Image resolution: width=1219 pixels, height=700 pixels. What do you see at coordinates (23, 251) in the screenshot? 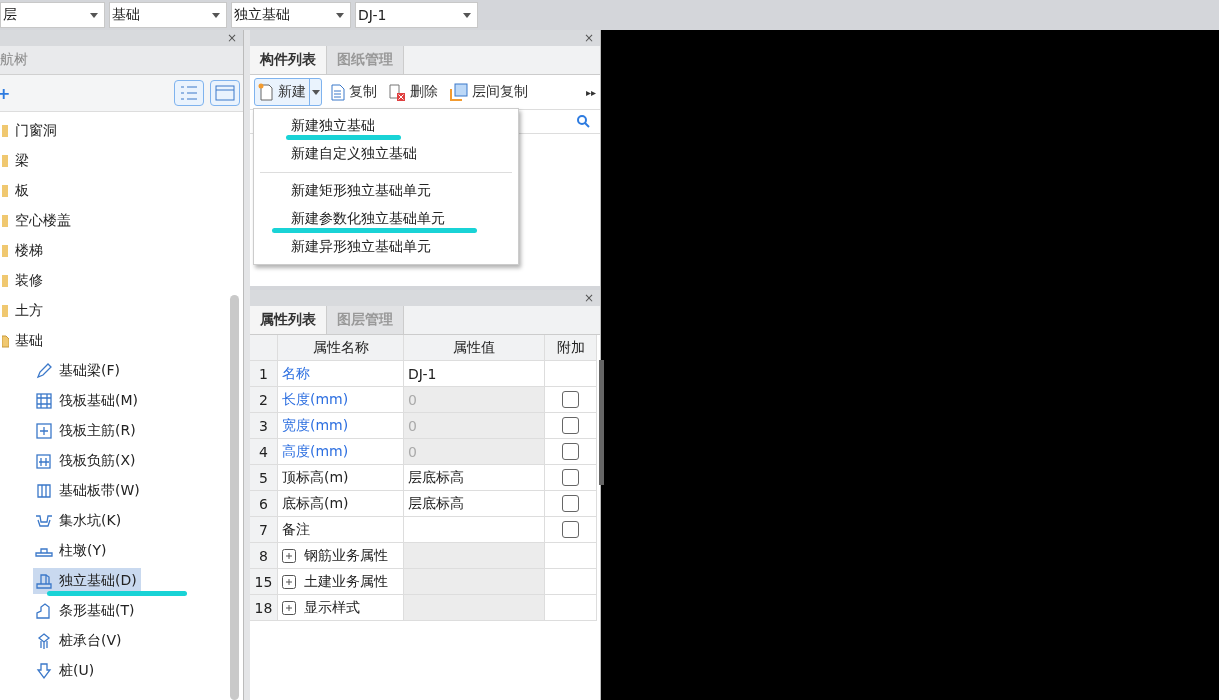
I see `tree-item: 楼梯` at bounding box center [23, 251].